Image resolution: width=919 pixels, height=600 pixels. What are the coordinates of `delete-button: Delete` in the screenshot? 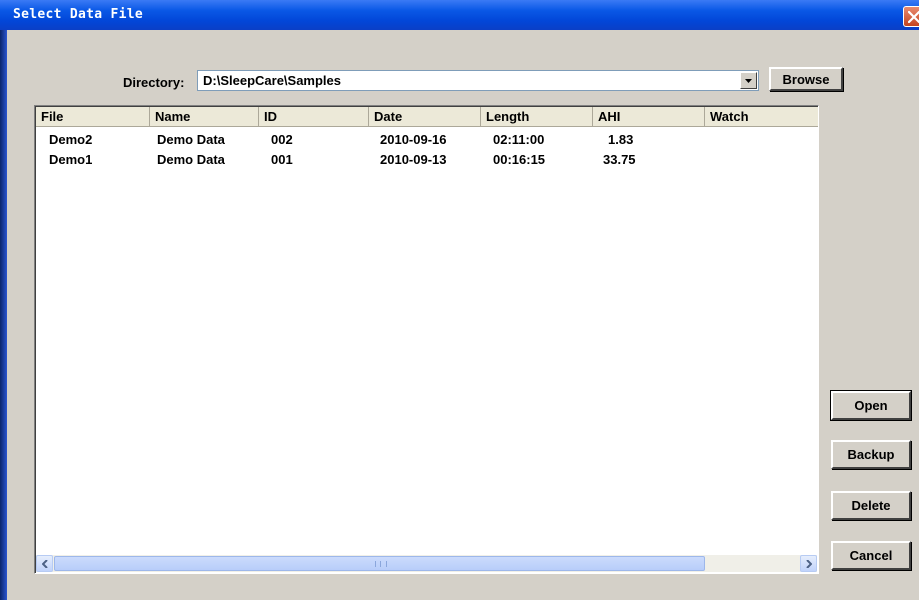 It's located at (871, 505).